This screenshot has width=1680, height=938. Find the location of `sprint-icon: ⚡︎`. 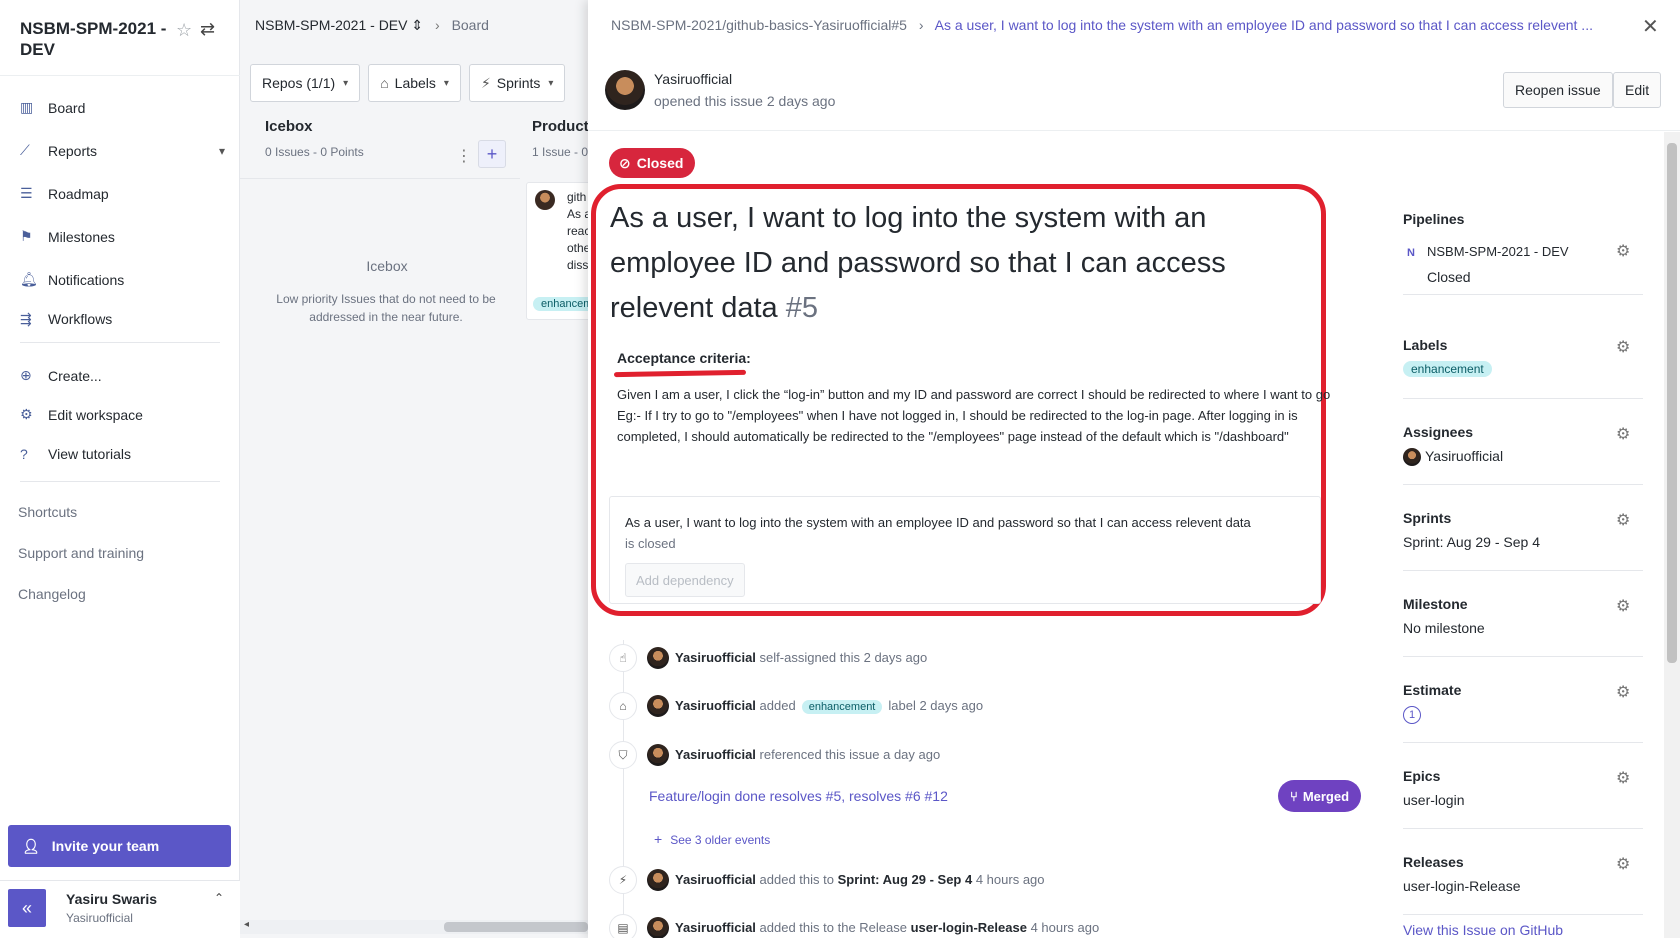

sprint-icon: ⚡︎ is located at coordinates (623, 880).